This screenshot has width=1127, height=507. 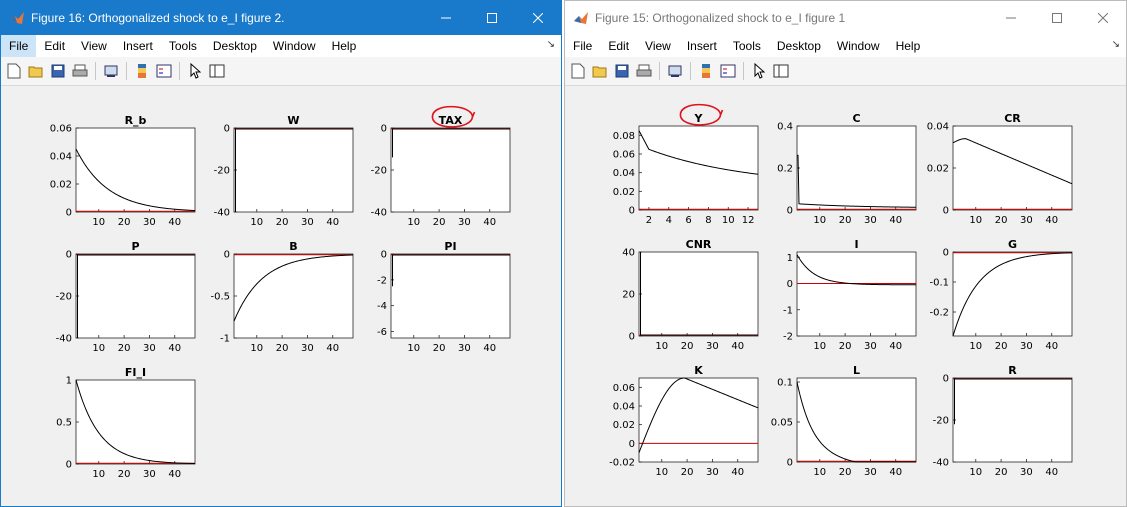 I want to click on toolbar-separator, so click(x=659, y=71).